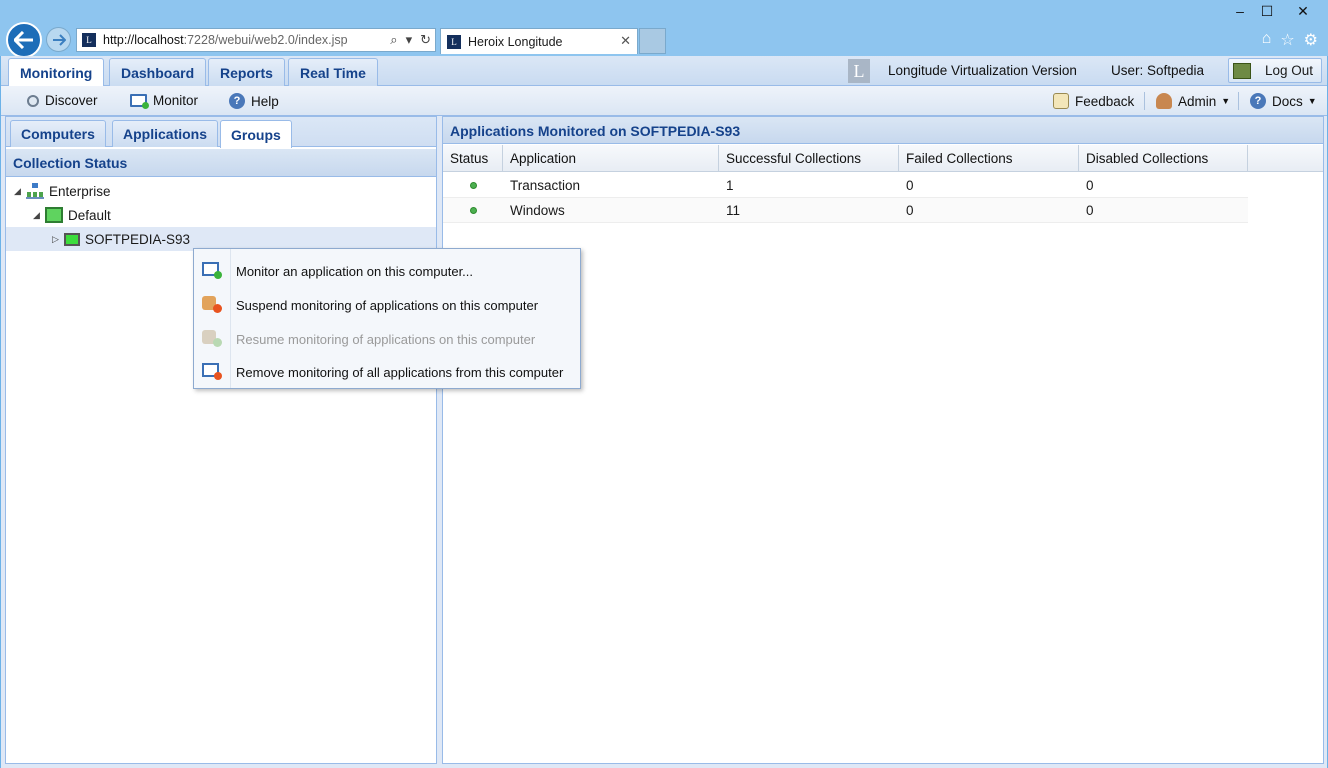 The width and height of the screenshot is (1328, 768). I want to click on help-label: Help, so click(265, 101).